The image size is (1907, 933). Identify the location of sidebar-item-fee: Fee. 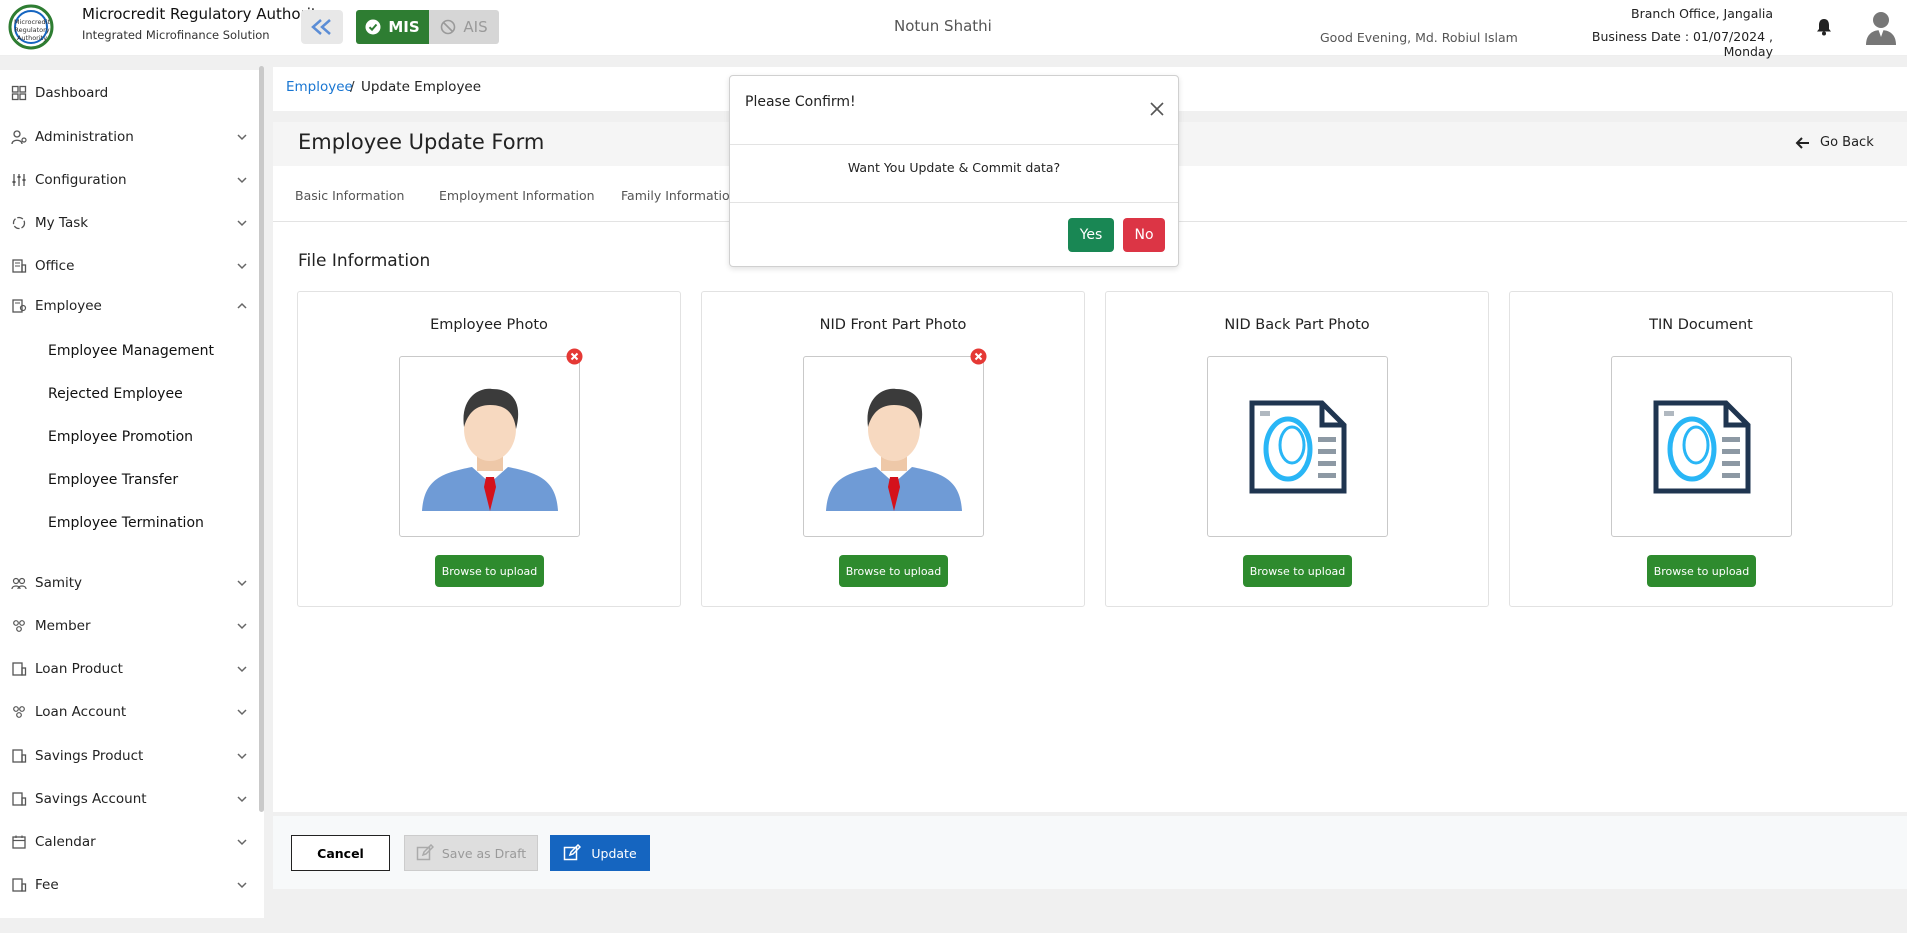
(128, 885).